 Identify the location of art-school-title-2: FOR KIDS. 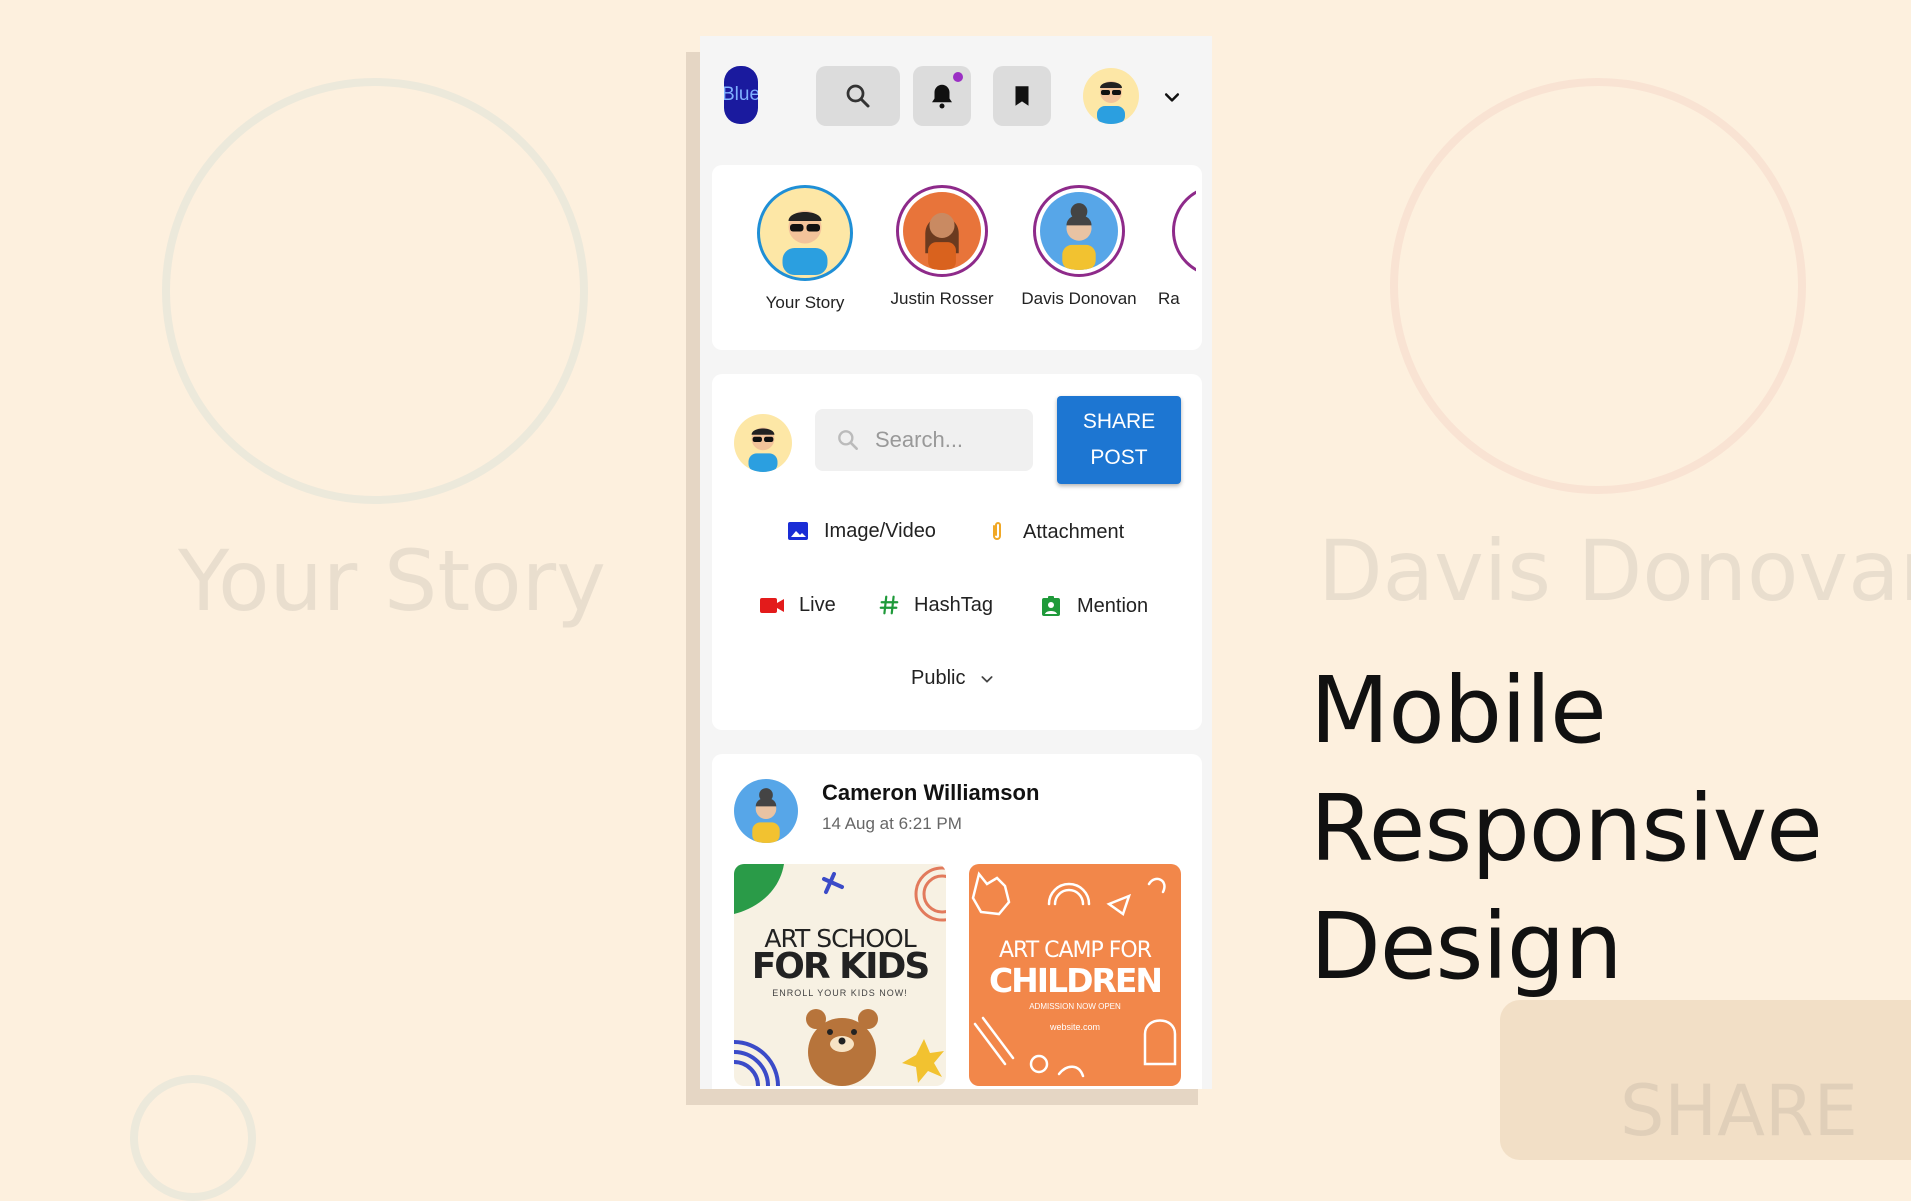
(841, 966).